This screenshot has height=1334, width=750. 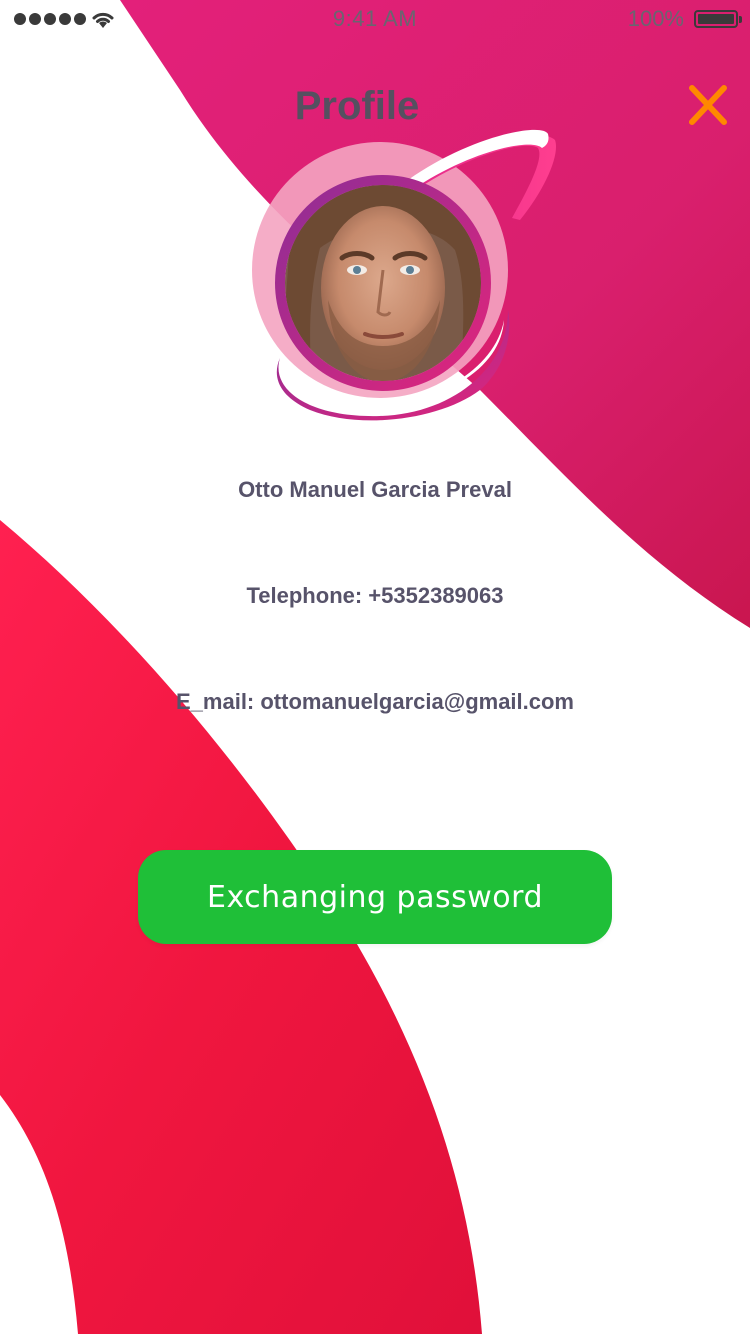 I want to click on profile-avatar, so click(x=410, y=275).